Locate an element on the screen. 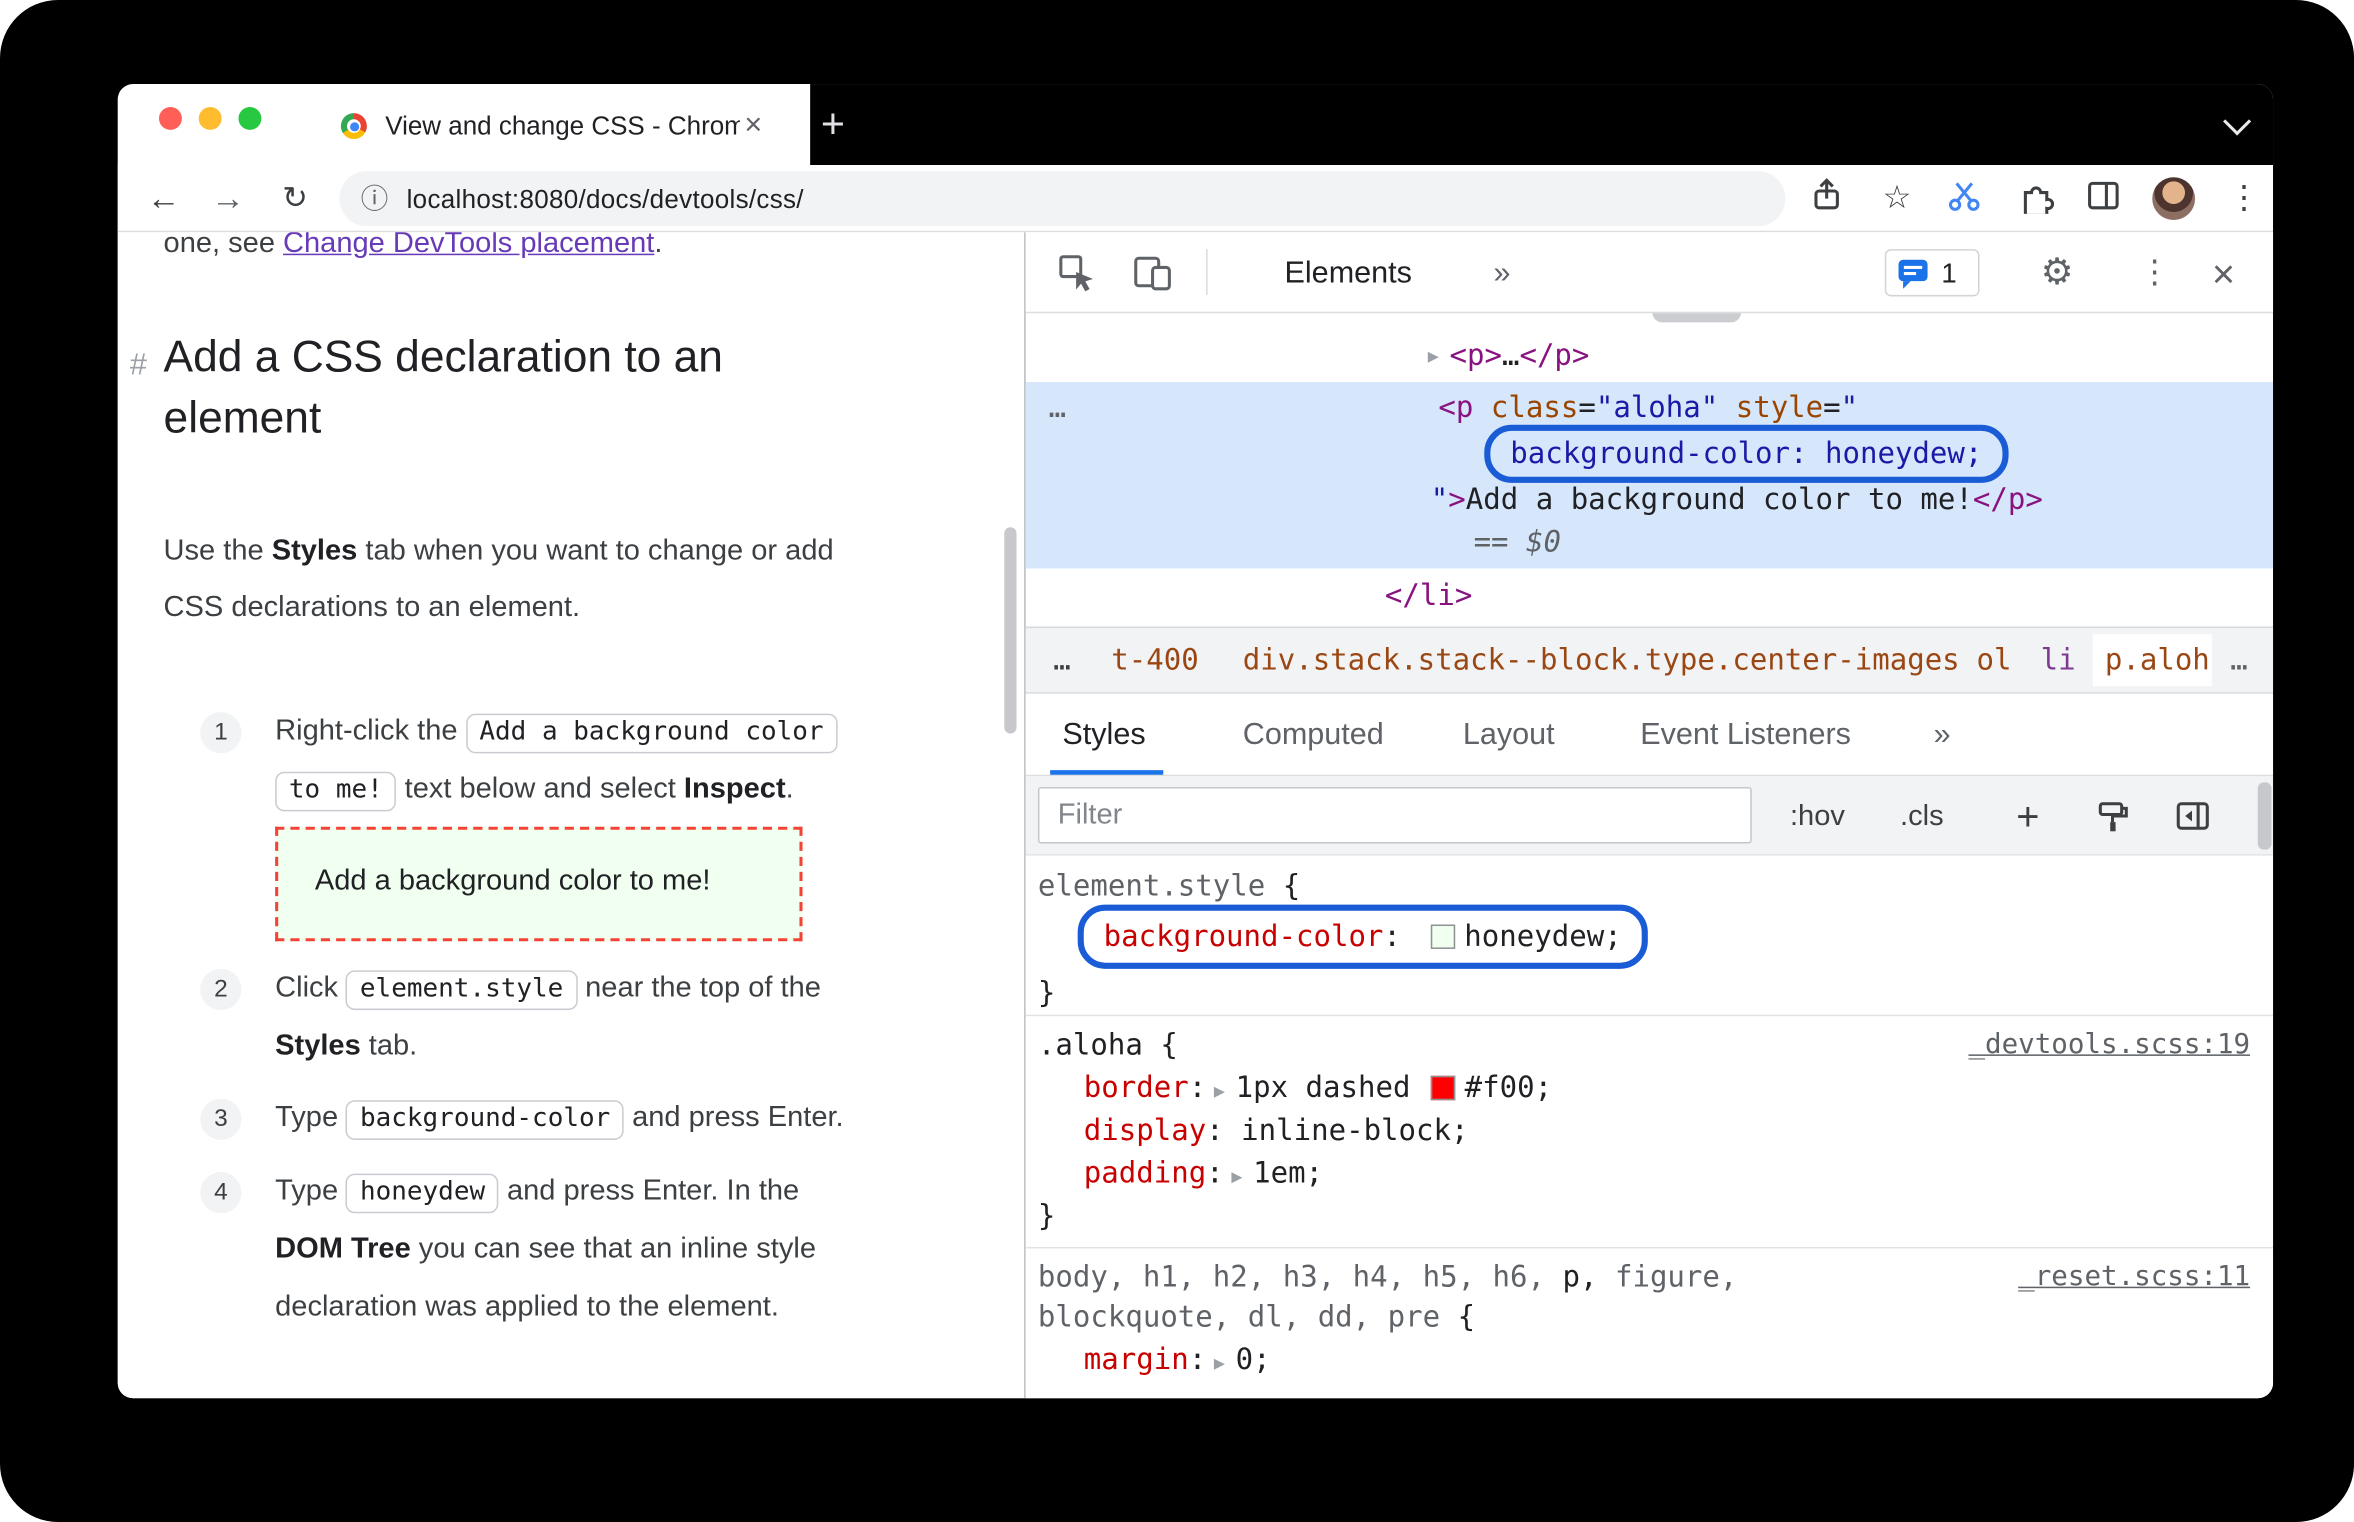 This screenshot has height=1522, width=2354. share-icon is located at coordinates (1829, 198).